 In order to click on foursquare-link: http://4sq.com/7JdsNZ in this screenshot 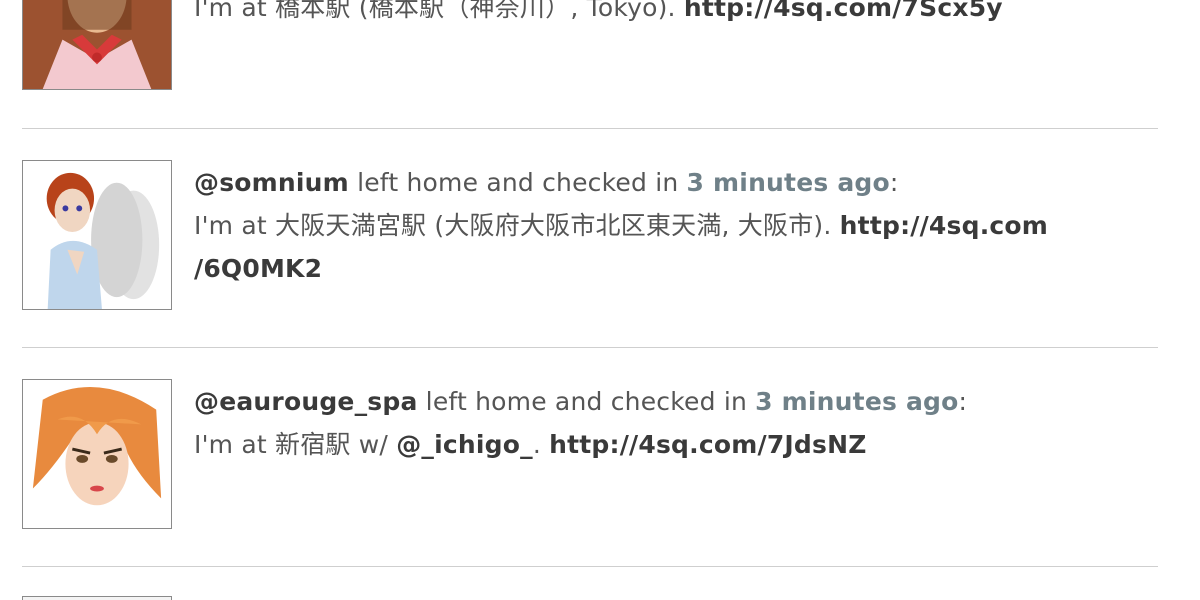, I will do `click(707, 444)`.